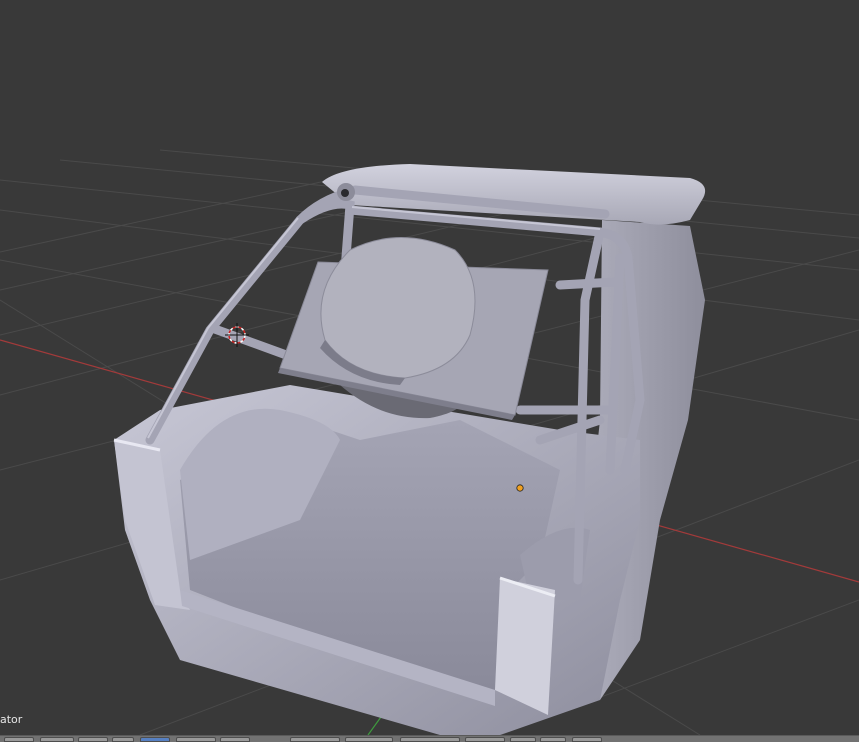  What do you see at coordinates (553, 739) in the screenshot?
I see `header-button-snap` at bounding box center [553, 739].